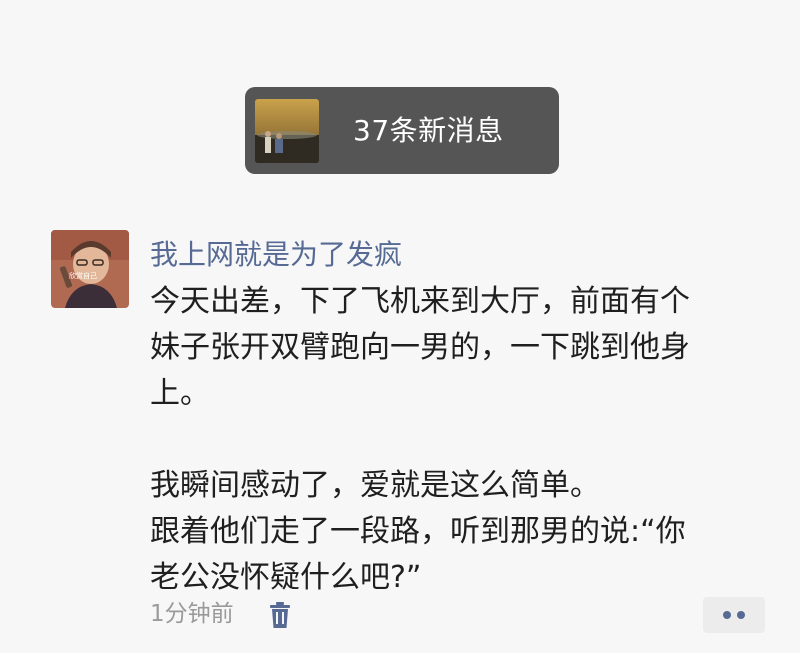 The height and width of the screenshot is (653, 800). I want to click on new-messages-notification: 37条新消息, so click(402, 130).